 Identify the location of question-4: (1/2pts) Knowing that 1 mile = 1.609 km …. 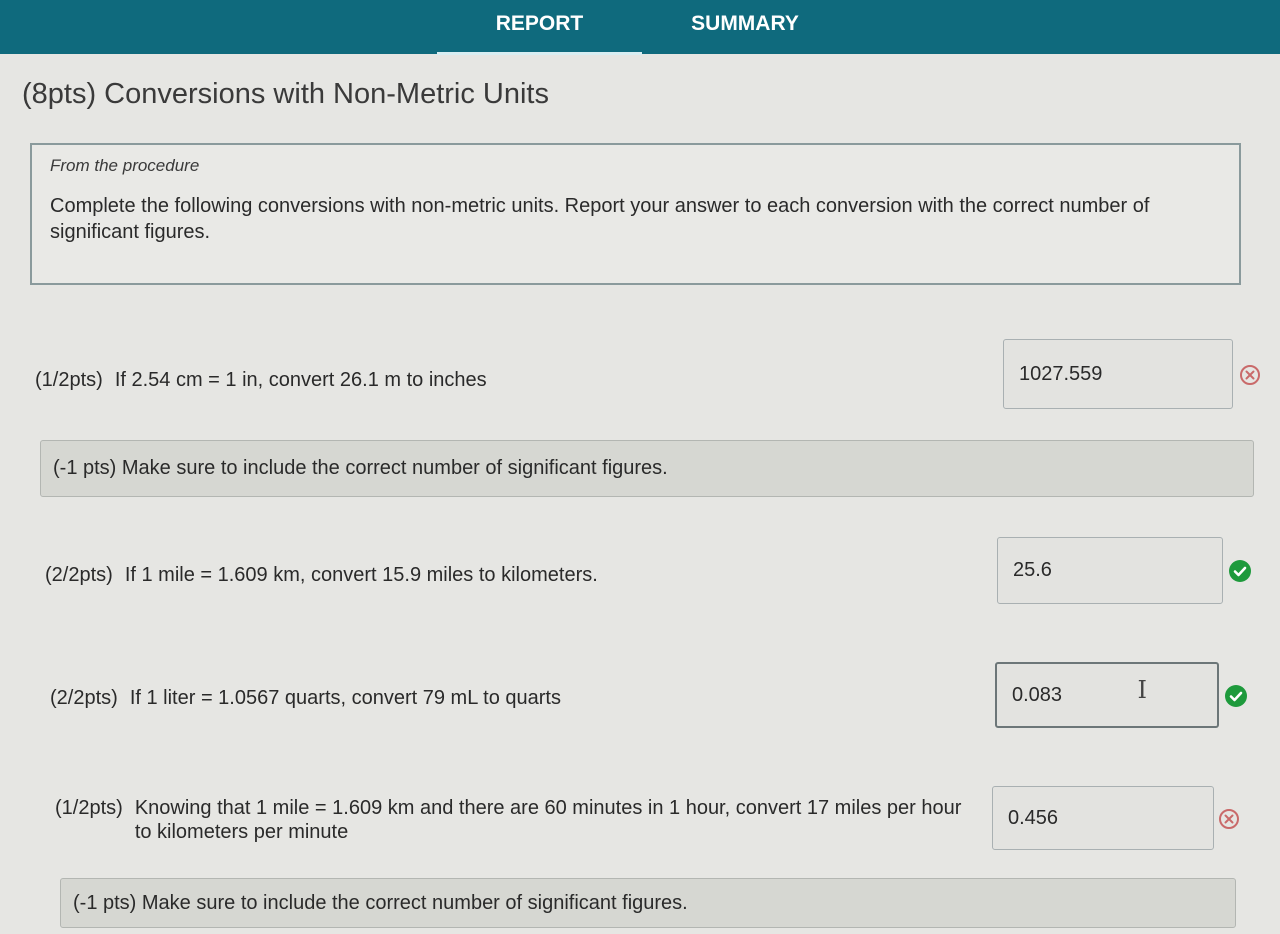
(512, 820).